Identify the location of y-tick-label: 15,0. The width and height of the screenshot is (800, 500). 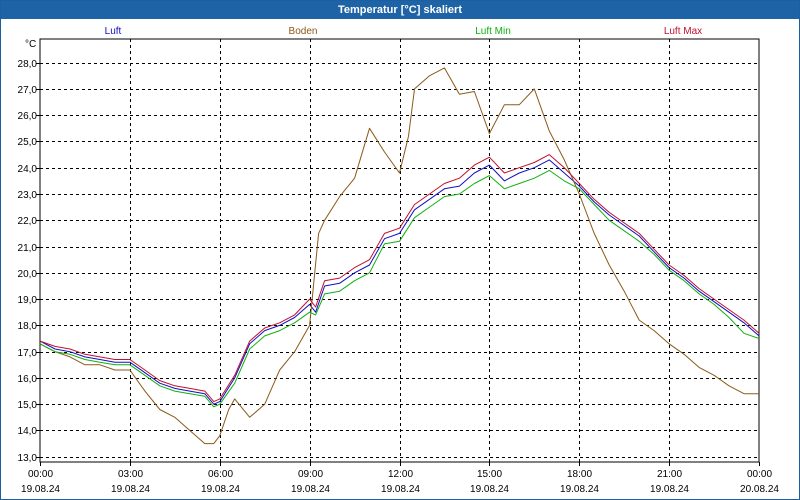
(28, 405).